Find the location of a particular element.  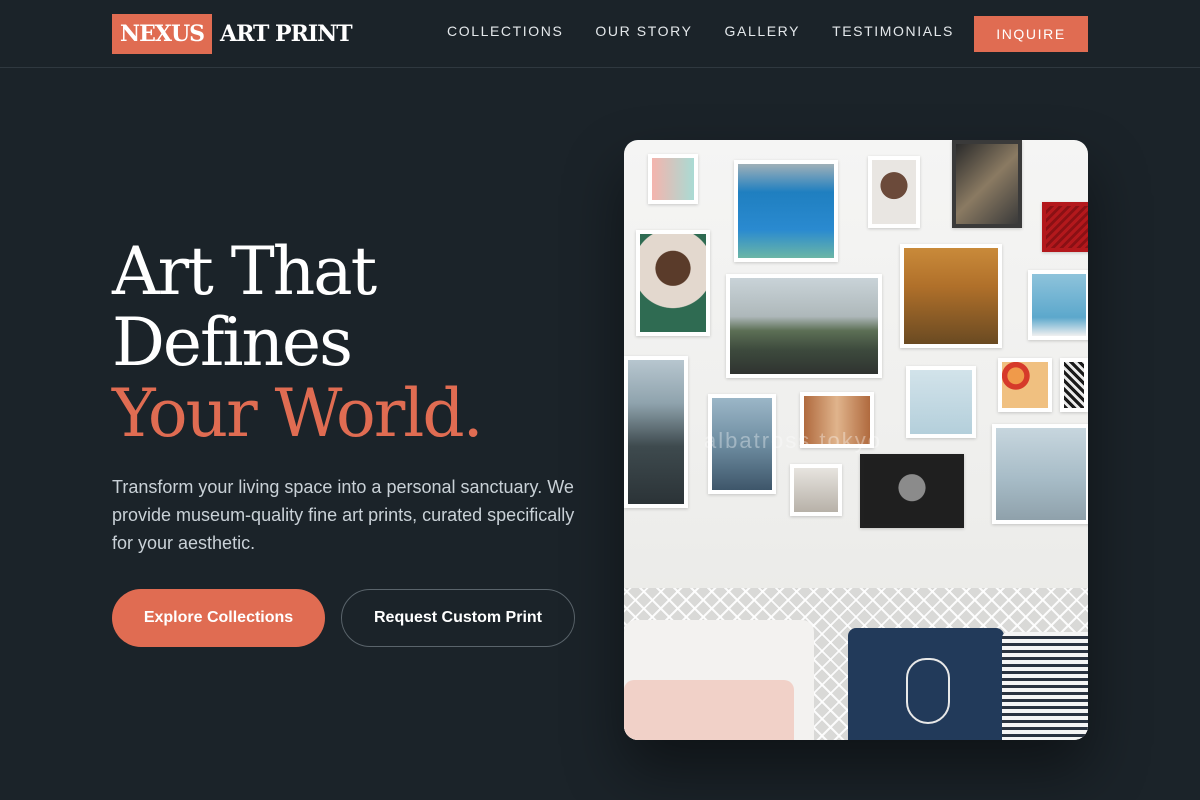

nav-link-gallery: GALLERY is located at coordinates (763, 31).